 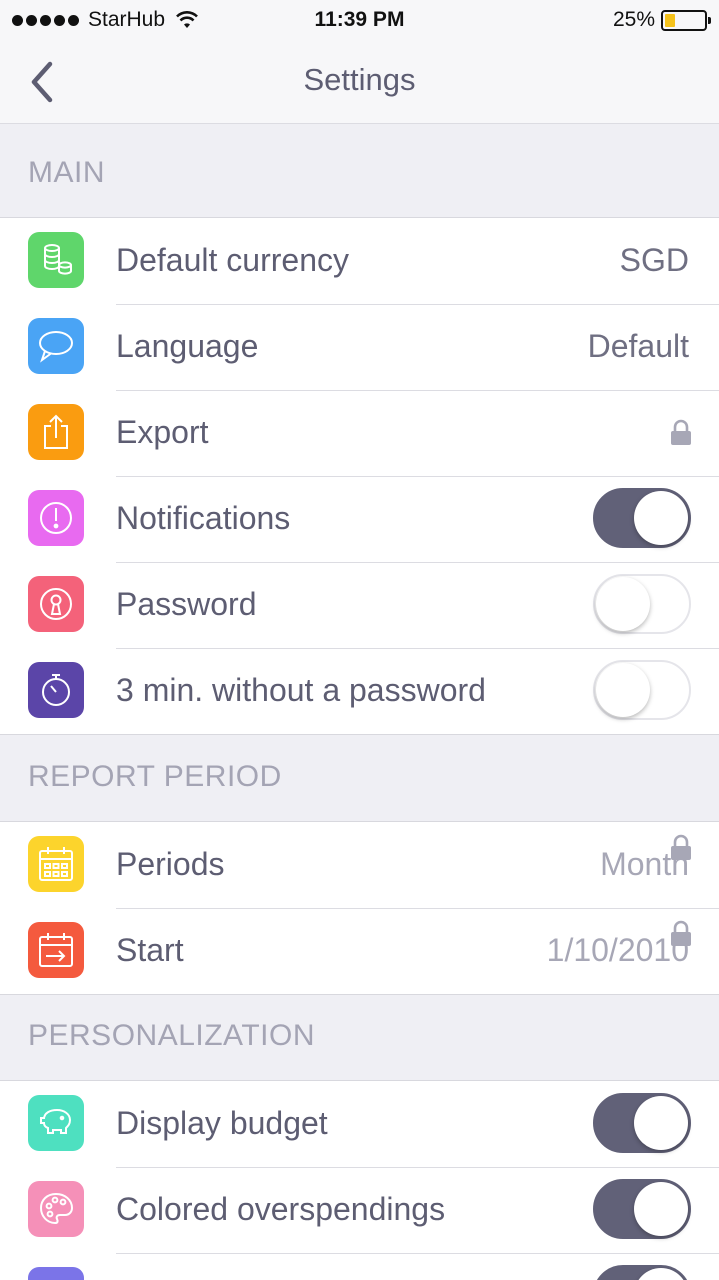 I want to click on coins-icon, so click(x=56, y=260).